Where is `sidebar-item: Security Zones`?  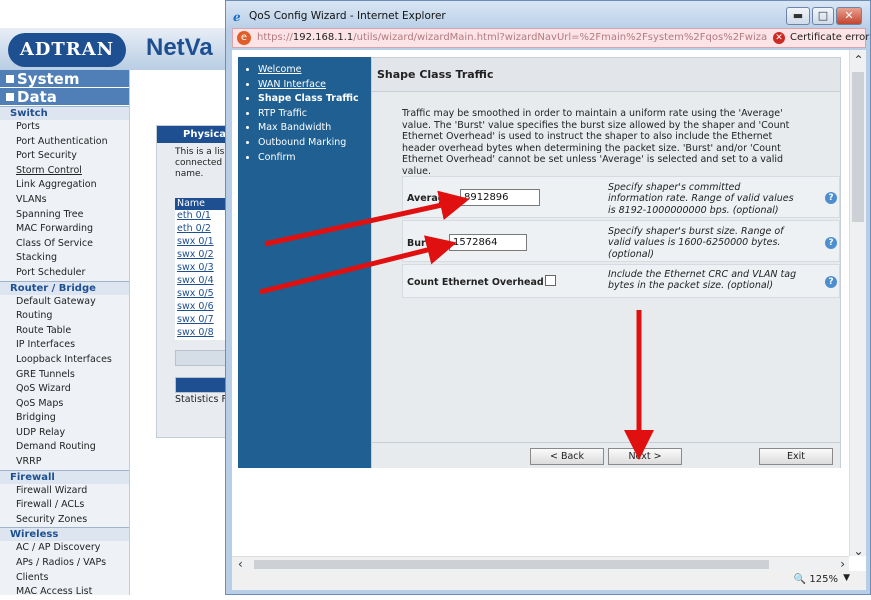 sidebar-item: Security Zones is located at coordinates (64, 520).